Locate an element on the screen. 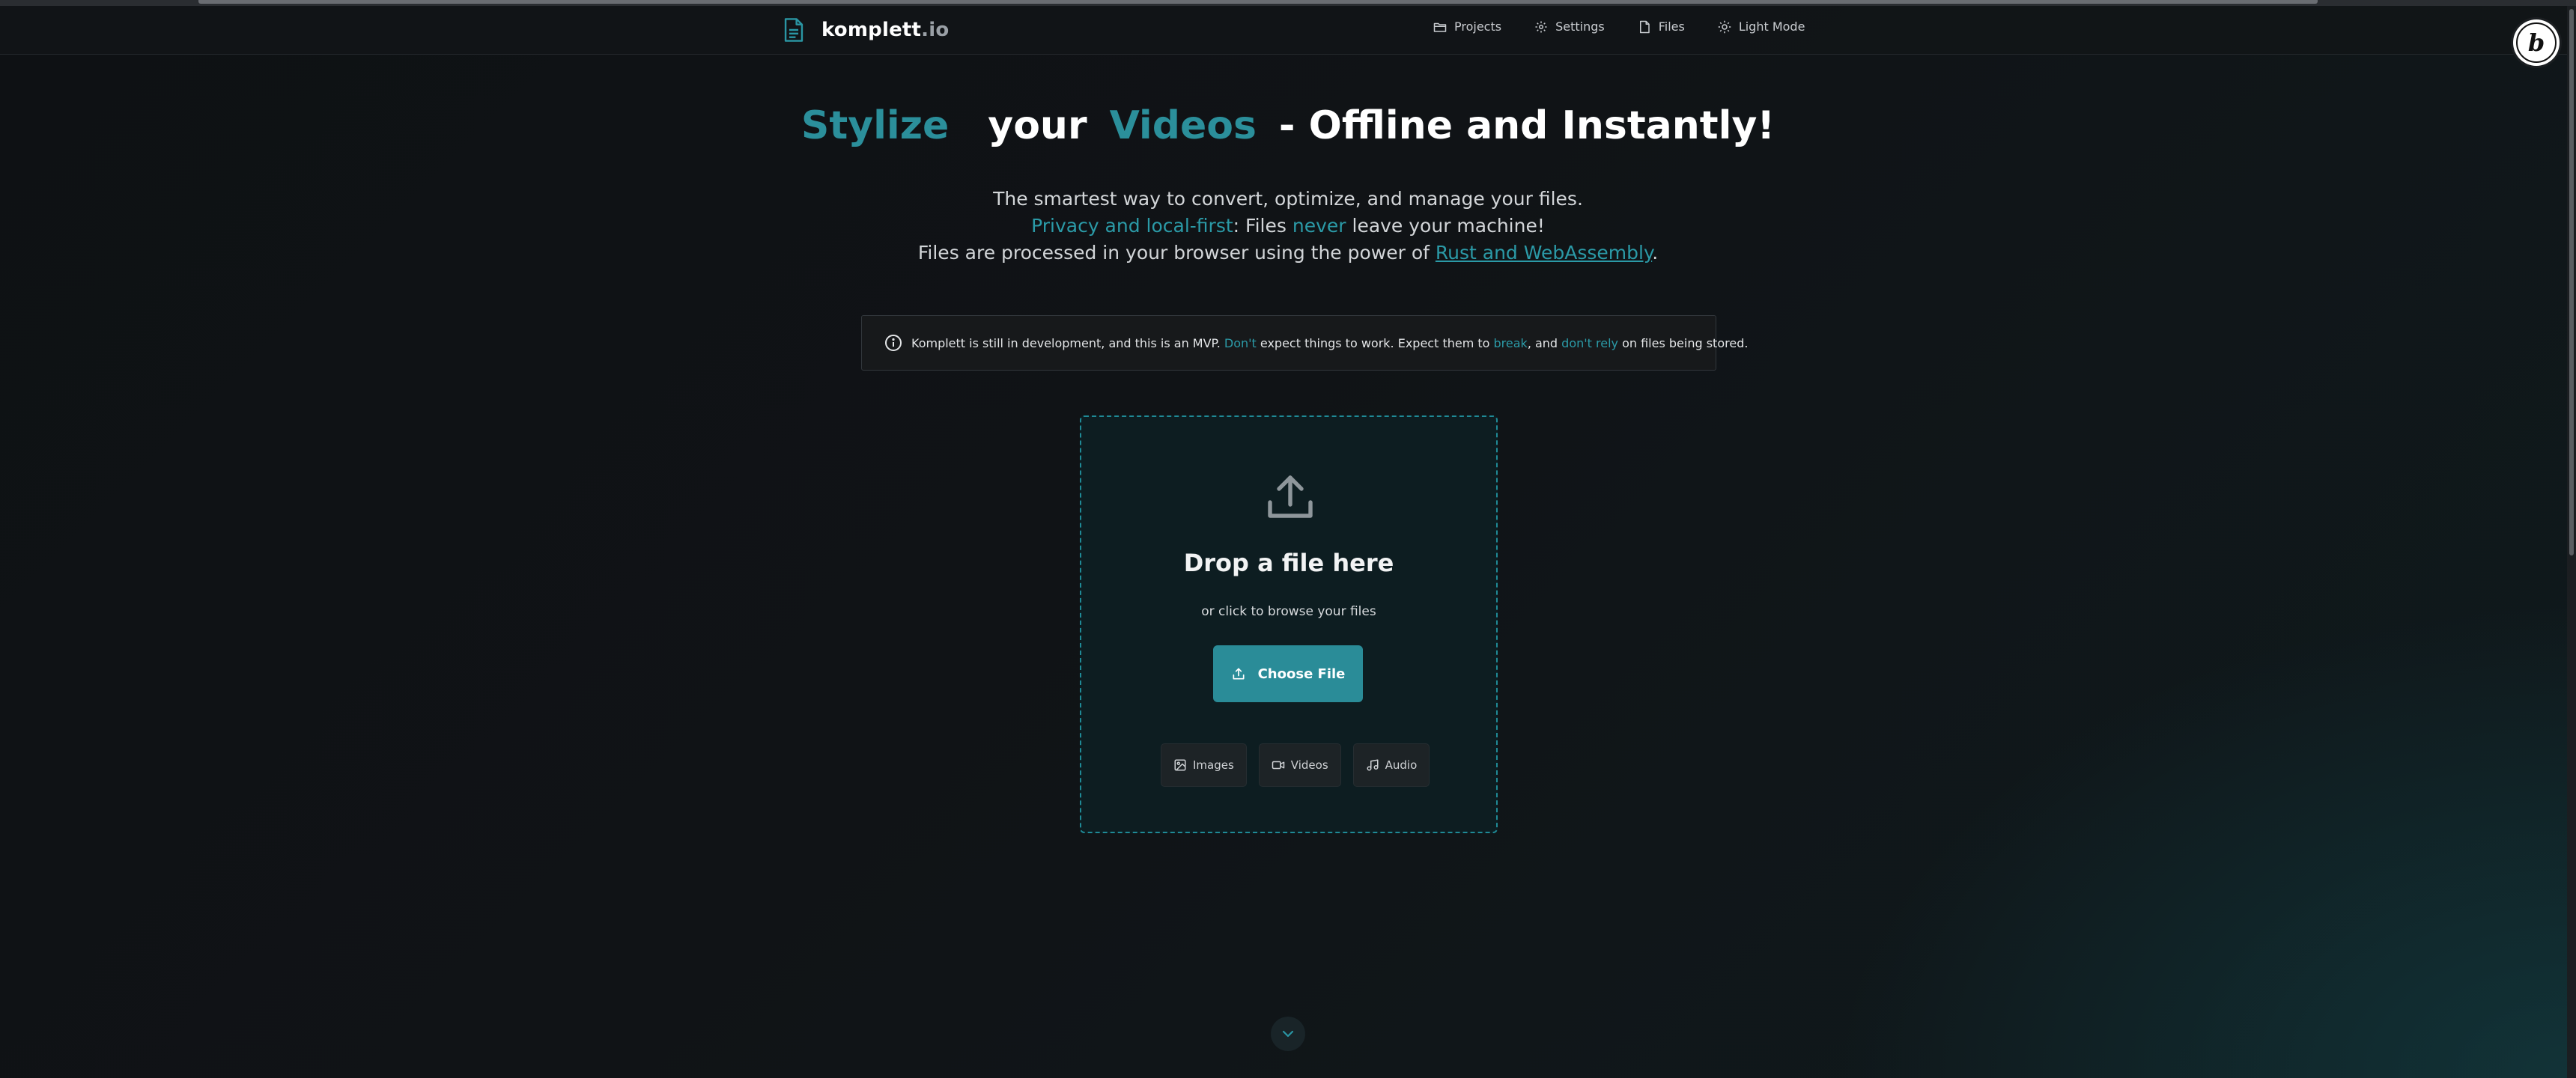 The image size is (2576, 1078). music-icon is located at coordinates (1373, 765).